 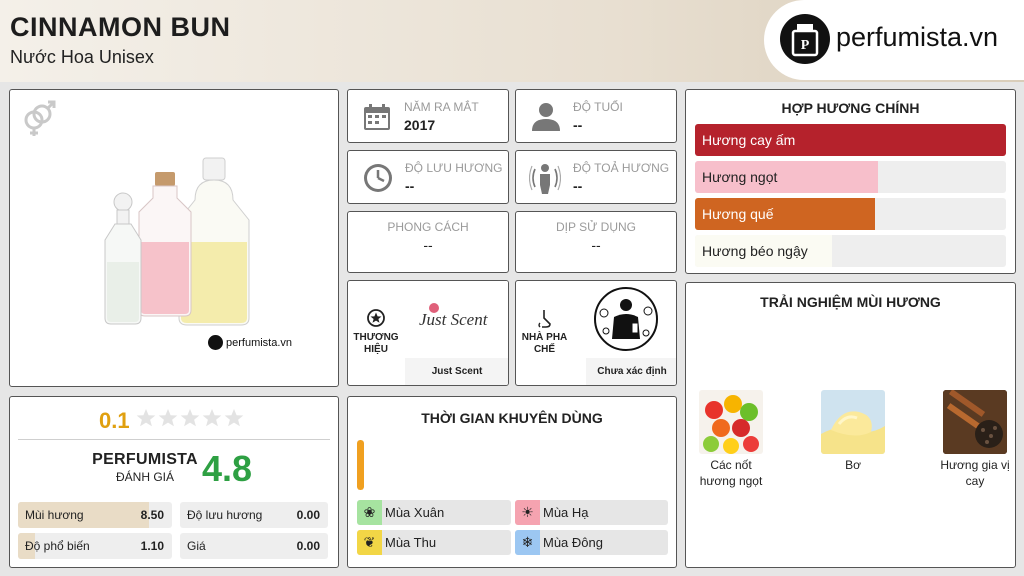 What do you see at coordinates (227, 468) in the screenshot?
I see `perfumista-score: 4.8` at bounding box center [227, 468].